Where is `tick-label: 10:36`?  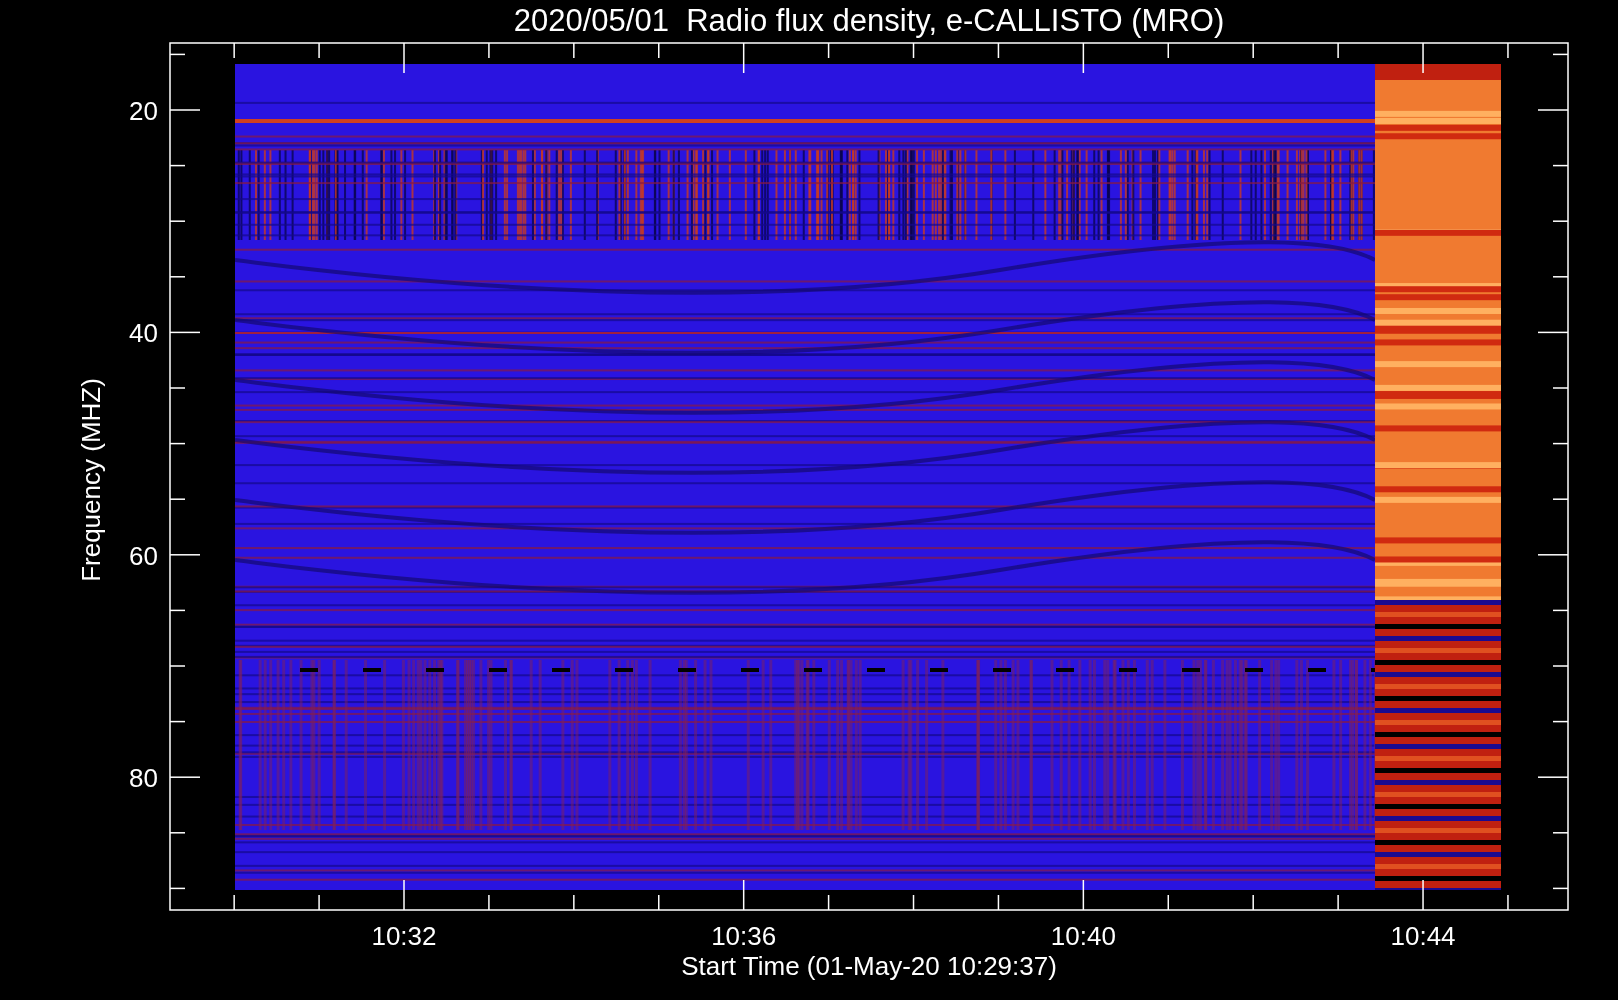
tick-label: 10:36 is located at coordinates (744, 936).